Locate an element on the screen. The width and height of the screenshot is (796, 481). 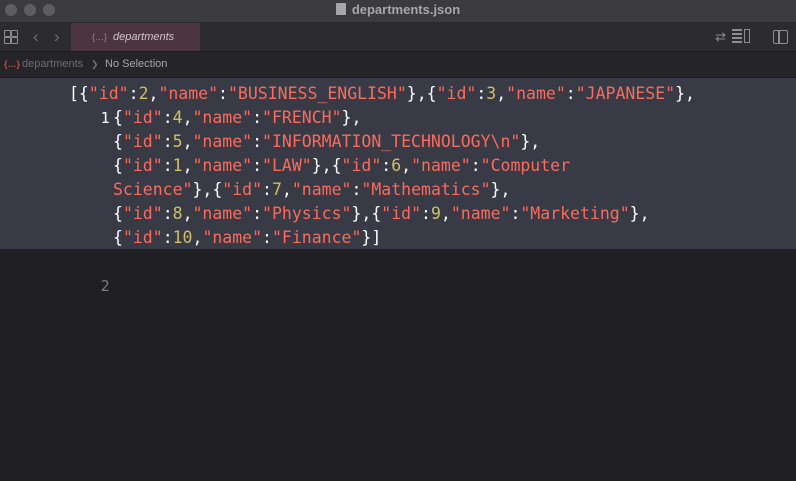
code-row: {"id":4,"name":"FRENCH"}, is located at coordinates (237, 118).